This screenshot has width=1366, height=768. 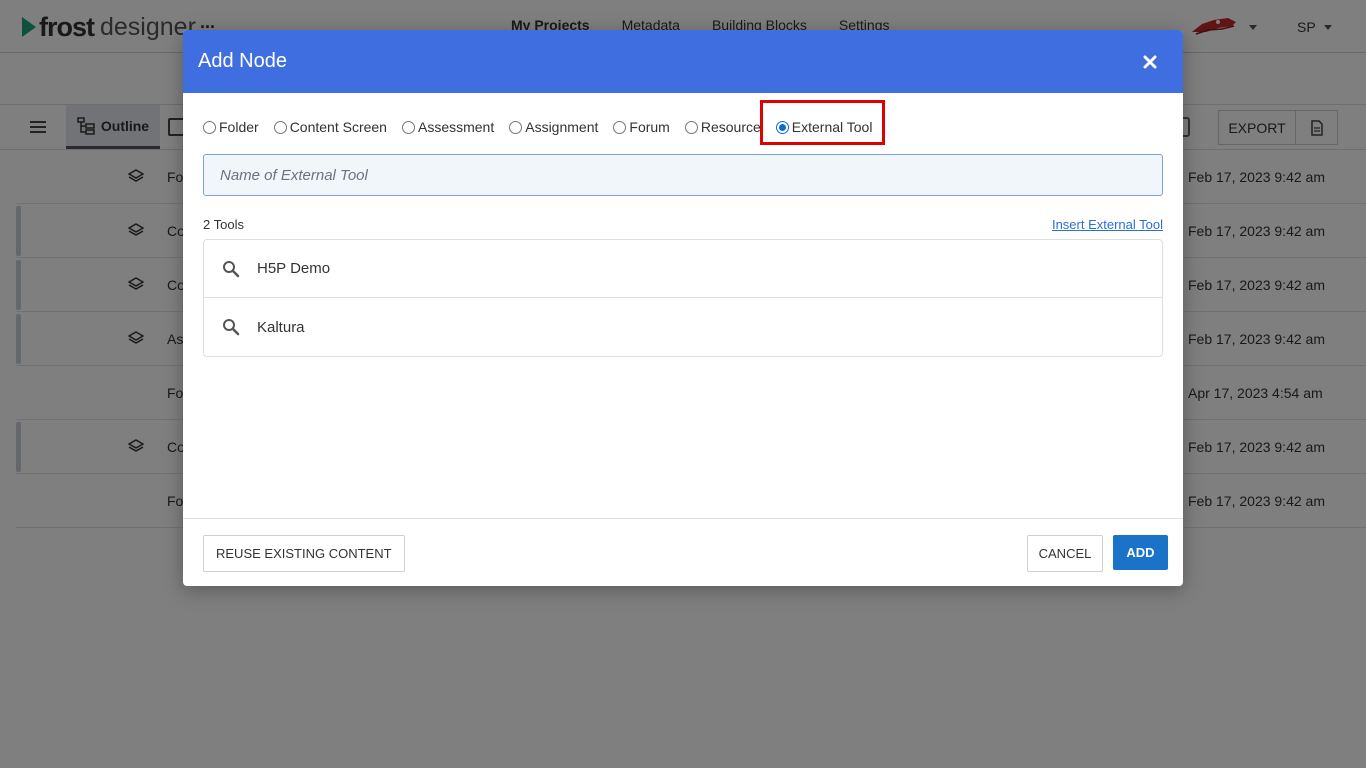 What do you see at coordinates (242, 61) in the screenshot?
I see `dialog-title: Add Node` at bounding box center [242, 61].